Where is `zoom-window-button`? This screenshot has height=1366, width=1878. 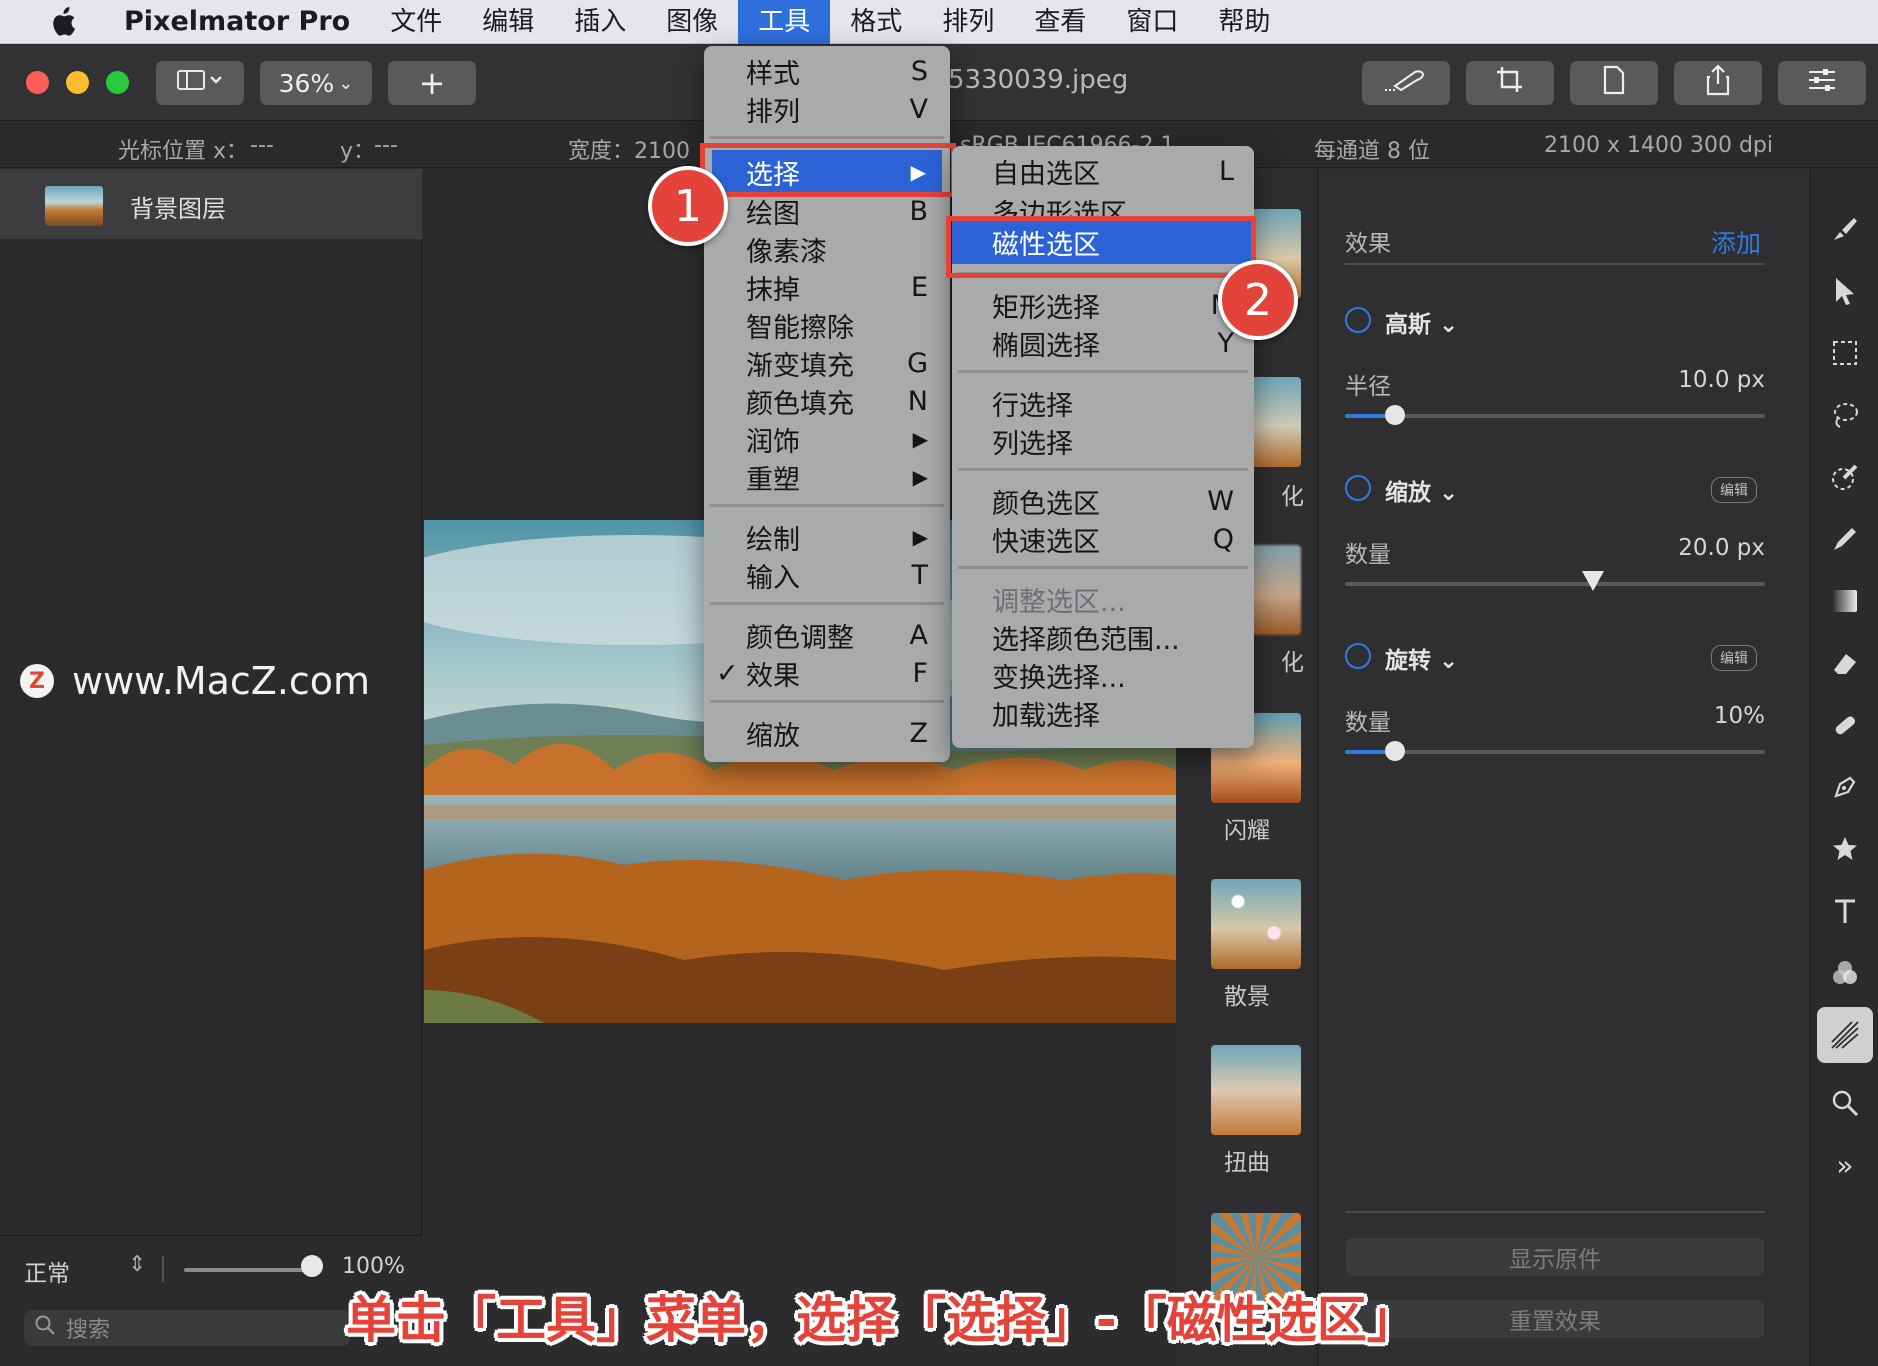 zoom-window-button is located at coordinates (117, 82).